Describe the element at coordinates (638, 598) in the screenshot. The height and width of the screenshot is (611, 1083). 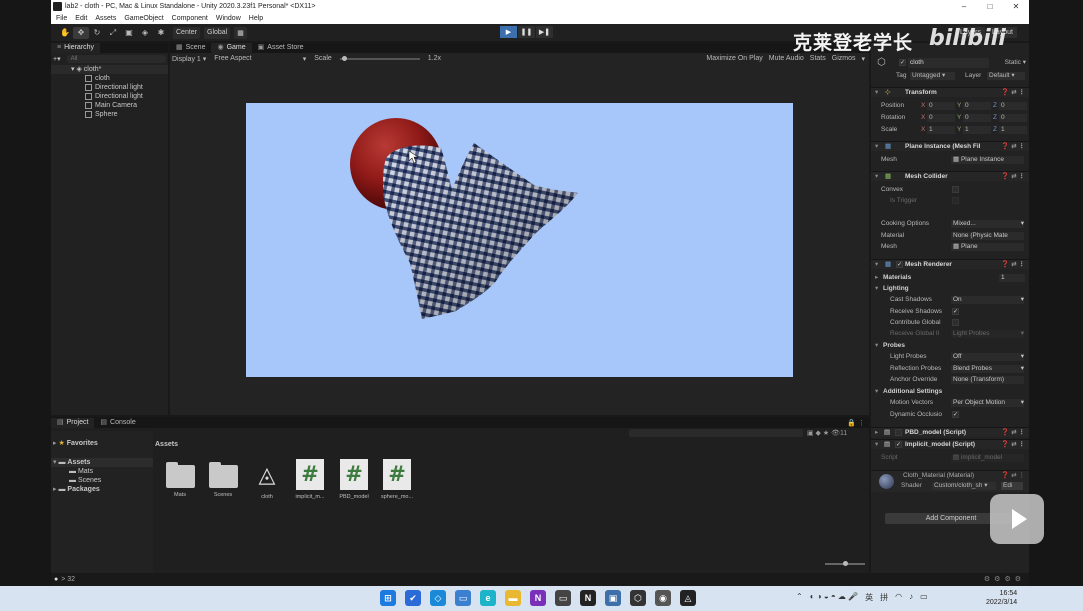
I see `unity-hub-icon: ⬡` at that location.